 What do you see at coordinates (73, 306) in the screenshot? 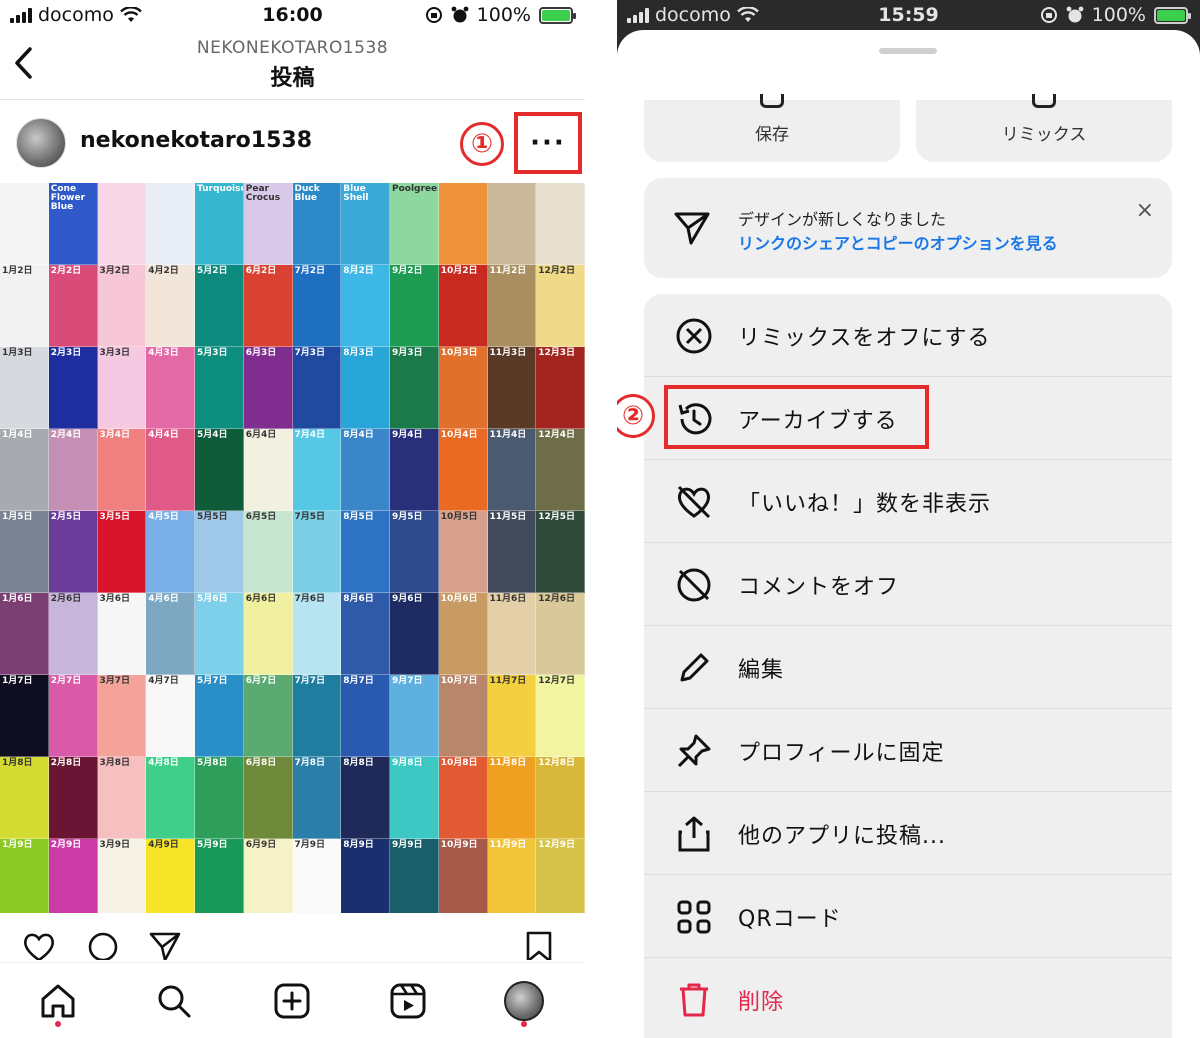
I see `color-cell: 2月2日` at bounding box center [73, 306].